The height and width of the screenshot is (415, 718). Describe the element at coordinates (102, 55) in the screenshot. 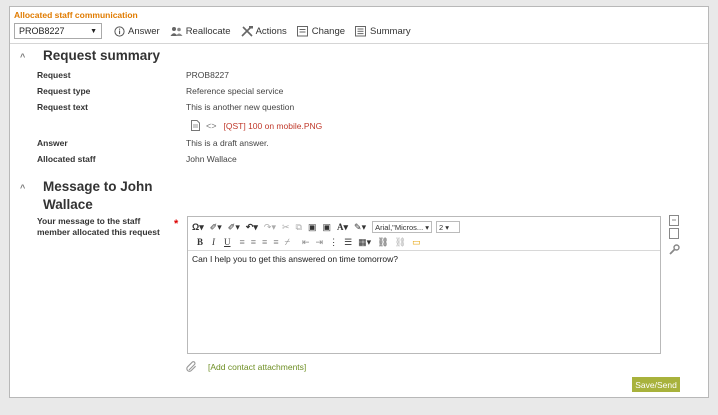

I see `request-summary-title: Request summary` at that location.